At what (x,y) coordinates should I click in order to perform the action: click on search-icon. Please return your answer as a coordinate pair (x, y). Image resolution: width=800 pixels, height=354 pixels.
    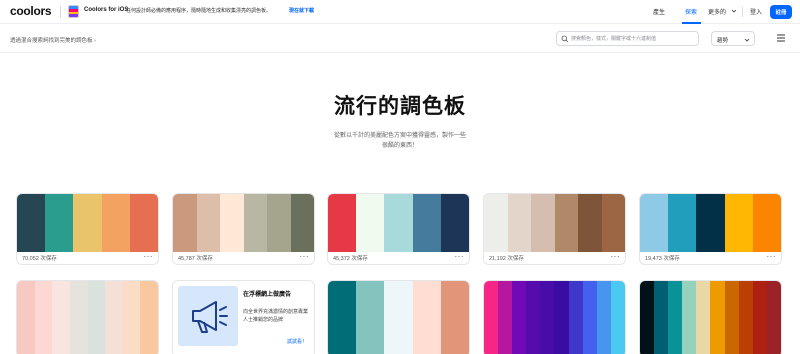
    Looking at the image, I should click on (565, 39).